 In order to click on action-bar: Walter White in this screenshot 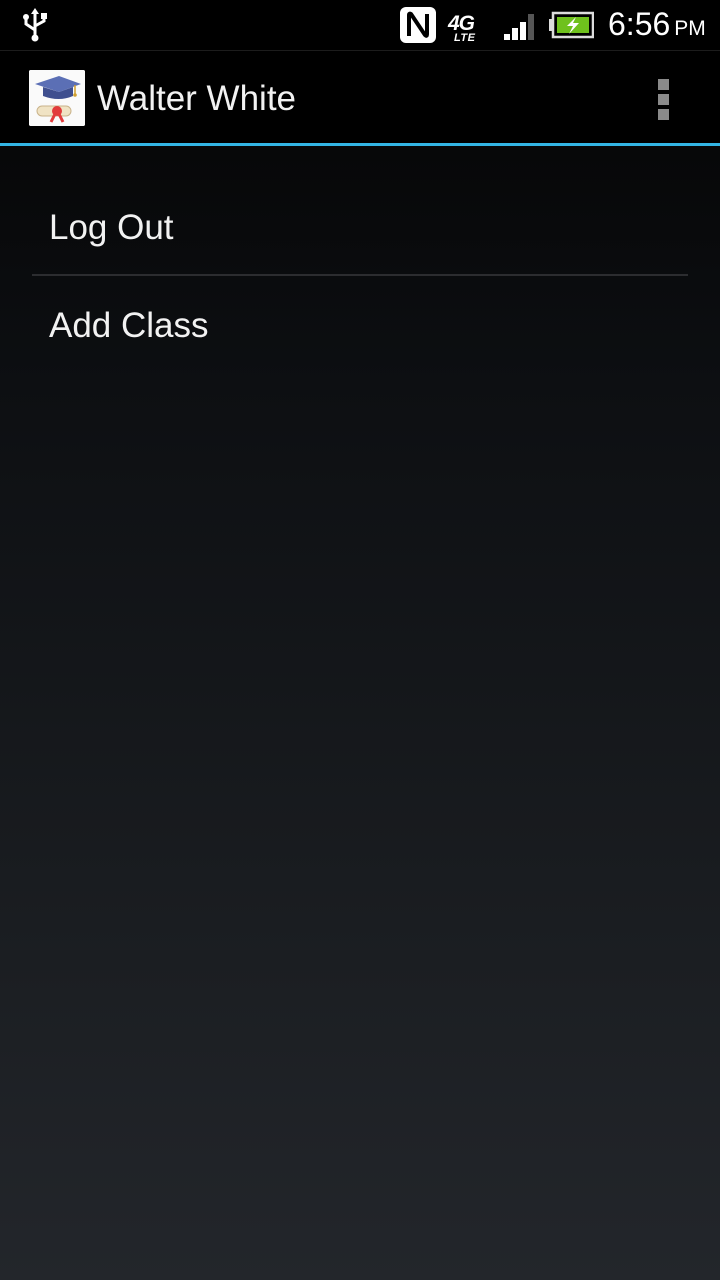, I will do `click(360, 97)`.